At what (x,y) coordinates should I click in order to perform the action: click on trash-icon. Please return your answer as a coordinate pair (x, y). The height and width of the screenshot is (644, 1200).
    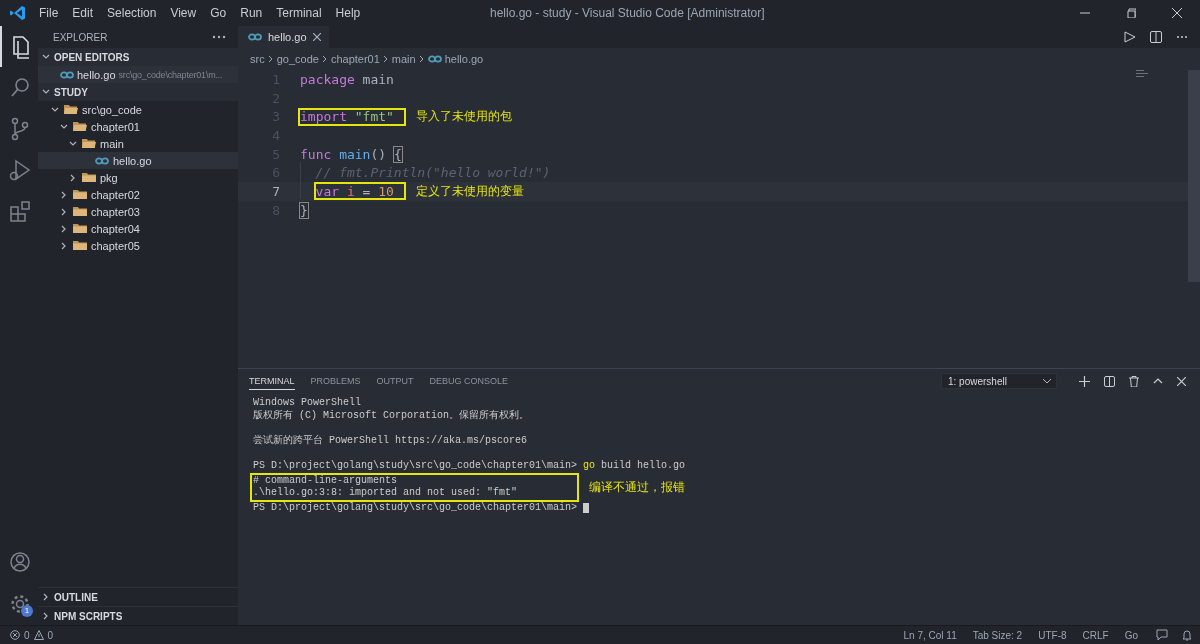
    Looking at the image, I should click on (1134, 381).